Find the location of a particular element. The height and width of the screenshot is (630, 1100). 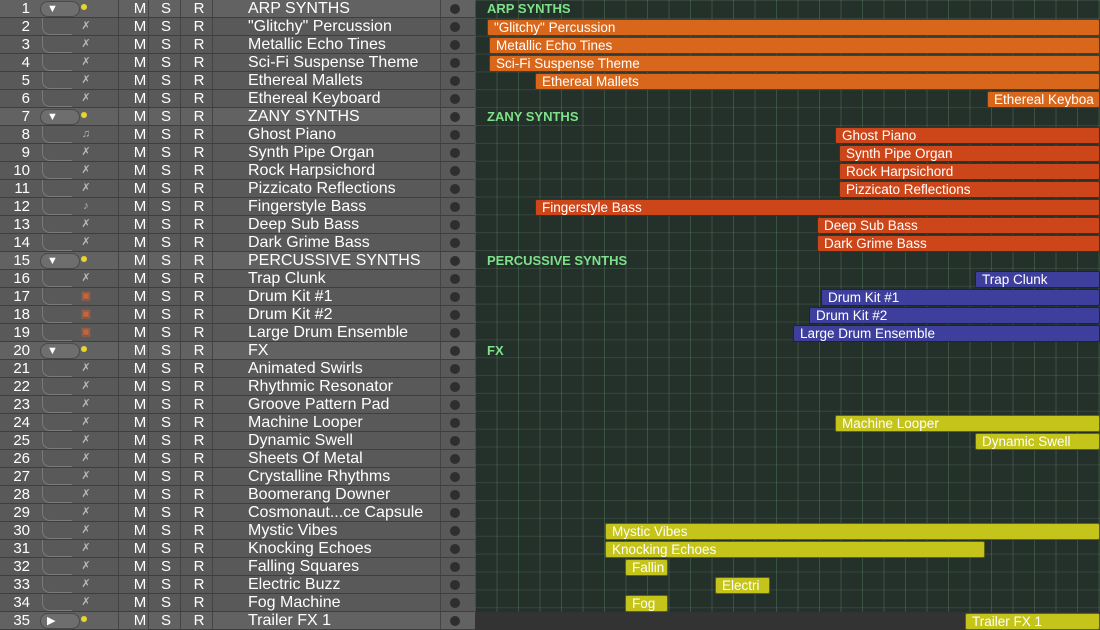

region: Mystic Vibes is located at coordinates (852, 531).